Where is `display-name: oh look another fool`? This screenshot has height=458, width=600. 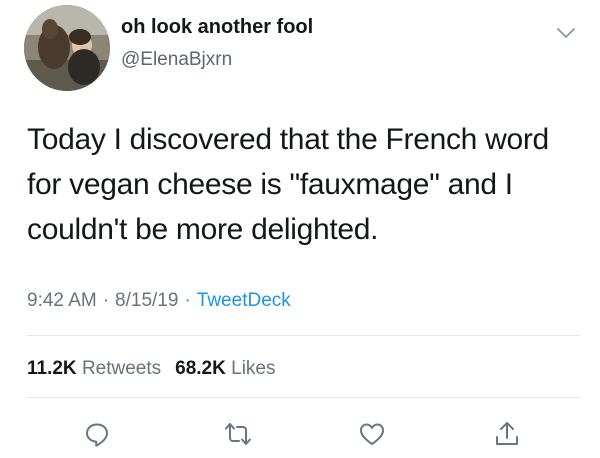
display-name: oh look another fool is located at coordinates (217, 27).